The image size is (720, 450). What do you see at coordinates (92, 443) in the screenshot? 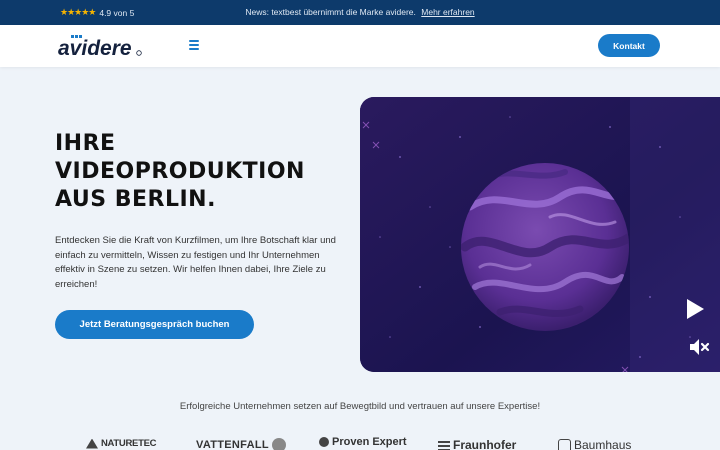
I see `naturetec-logo-icon` at bounding box center [92, 443].